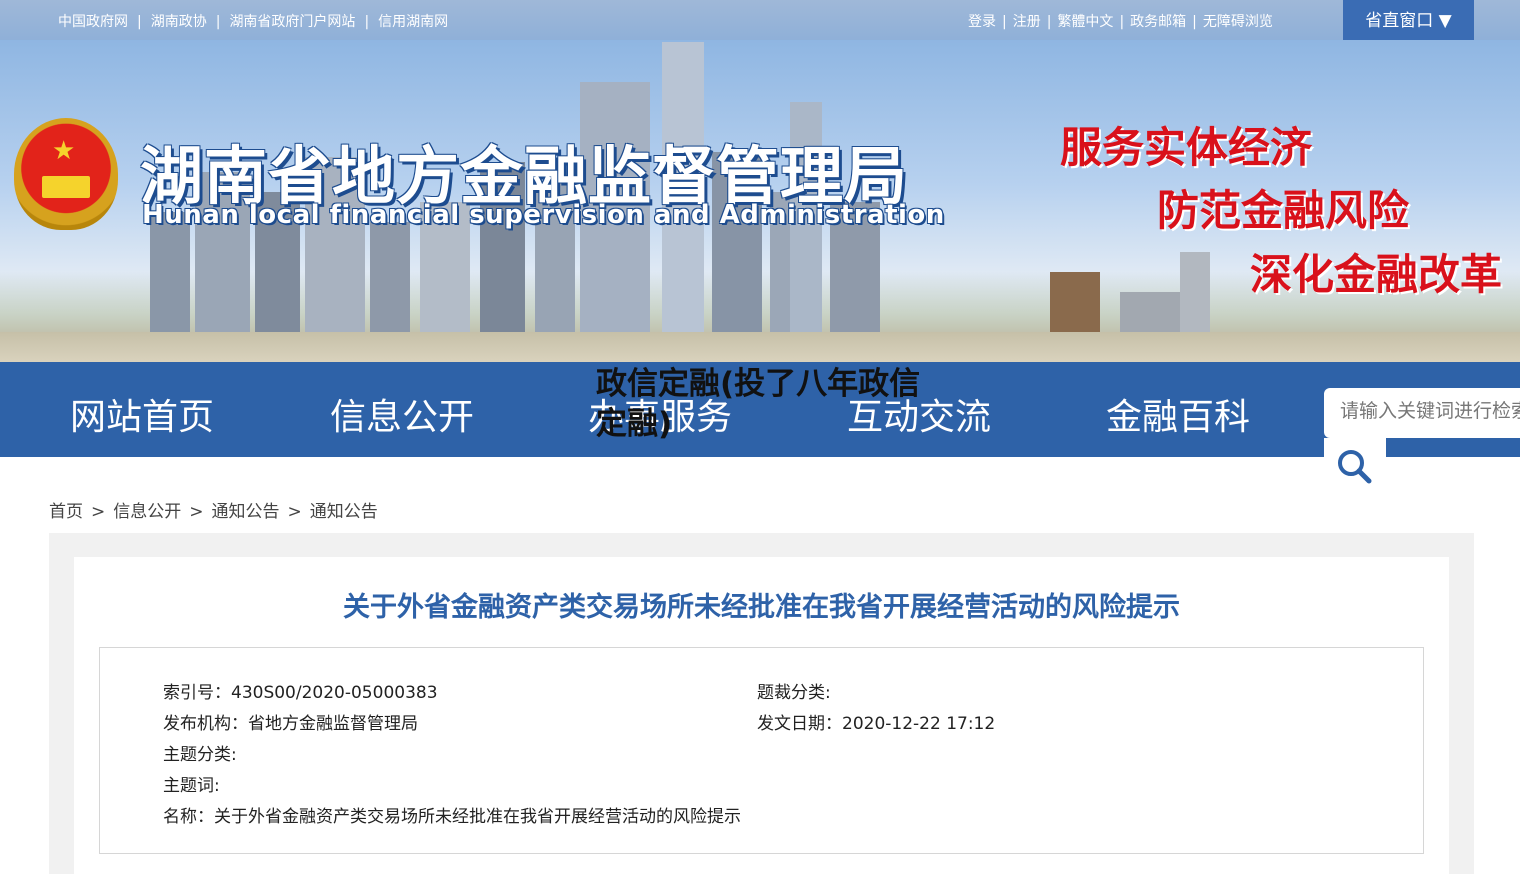 This screenshot has height=874, width=1520. What do you see at coordinates (344, 512) in the screenshot?
I see `breadcrumb-current: 通知公告` at bounding box center [344, 512].